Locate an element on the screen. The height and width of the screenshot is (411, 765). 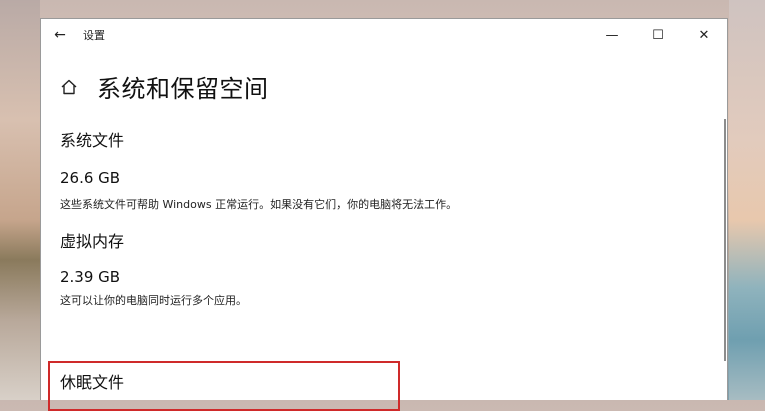
minimize-icon: — is located at coordinates (612, 35).